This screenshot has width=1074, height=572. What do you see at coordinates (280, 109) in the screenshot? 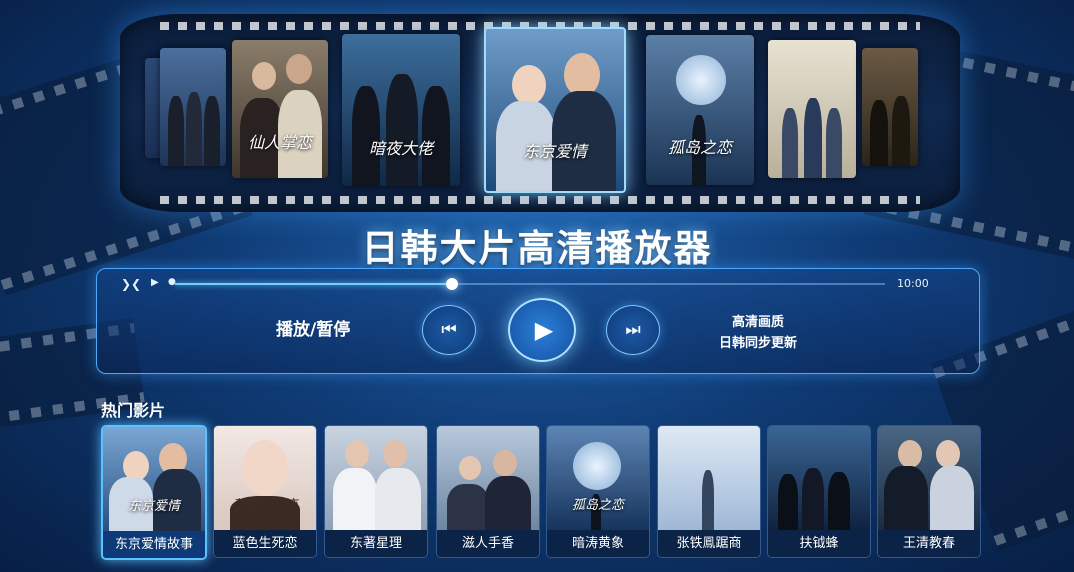
I see `carousel-poster: 仙人掌恋` at bounding box center [280, 109].